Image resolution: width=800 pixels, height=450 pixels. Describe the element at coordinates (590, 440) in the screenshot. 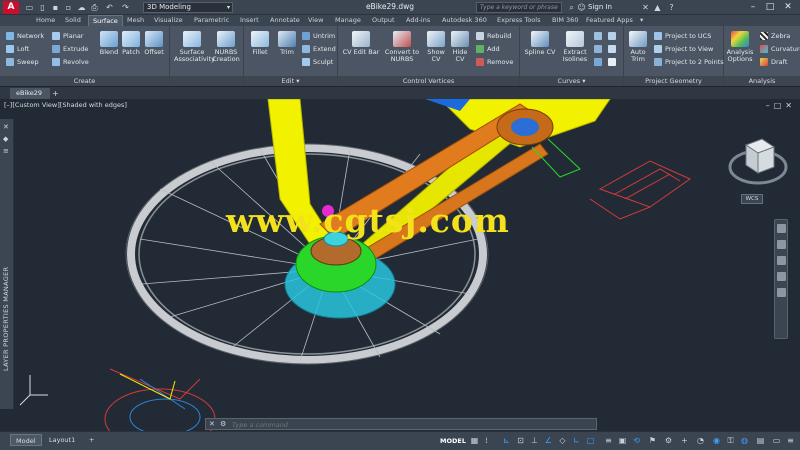

I see `object-snap-icon: □` at that location.